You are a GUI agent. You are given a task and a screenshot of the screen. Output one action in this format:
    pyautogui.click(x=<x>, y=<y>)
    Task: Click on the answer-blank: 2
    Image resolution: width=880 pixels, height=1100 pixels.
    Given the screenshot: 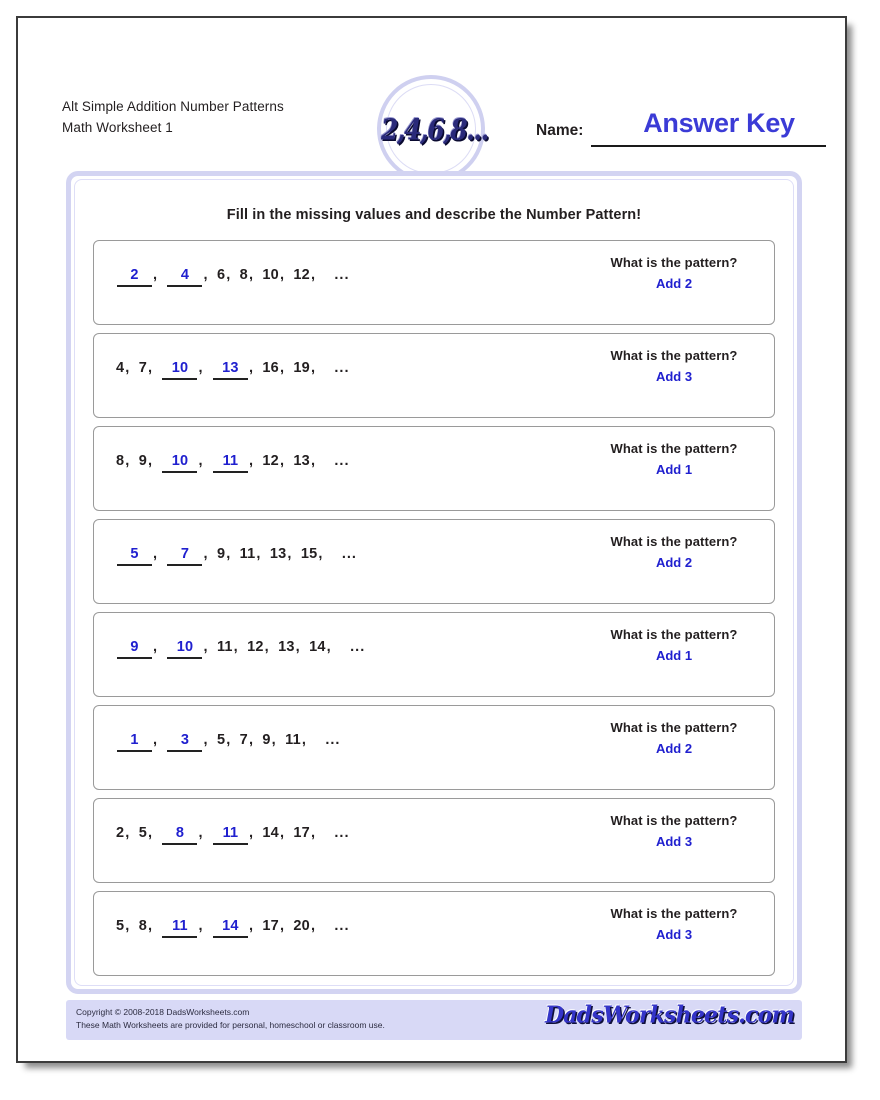 What is the action you would take?
    pyautogui.click(x=134, y=277)
    